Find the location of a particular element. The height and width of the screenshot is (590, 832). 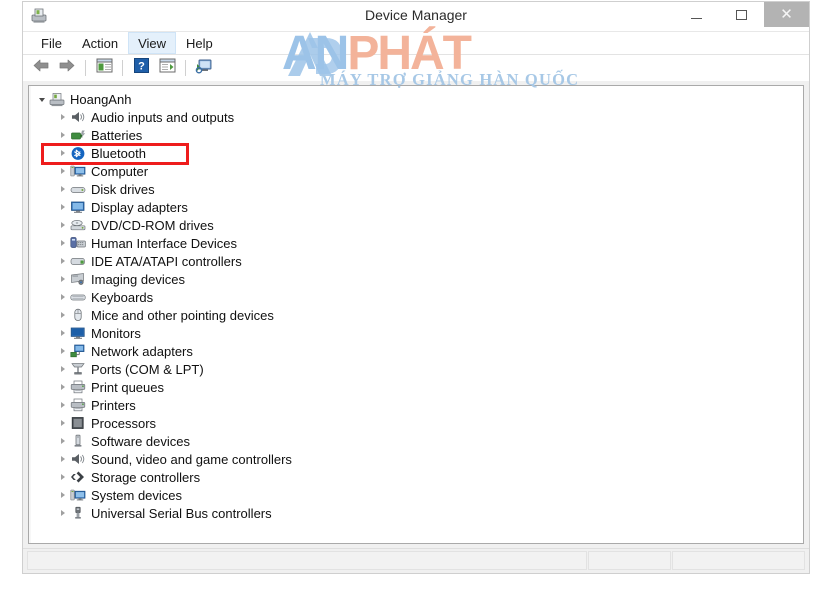

tree-node-label: IDE ATA/ATAPI controllers is located at coordinates (166, 261).